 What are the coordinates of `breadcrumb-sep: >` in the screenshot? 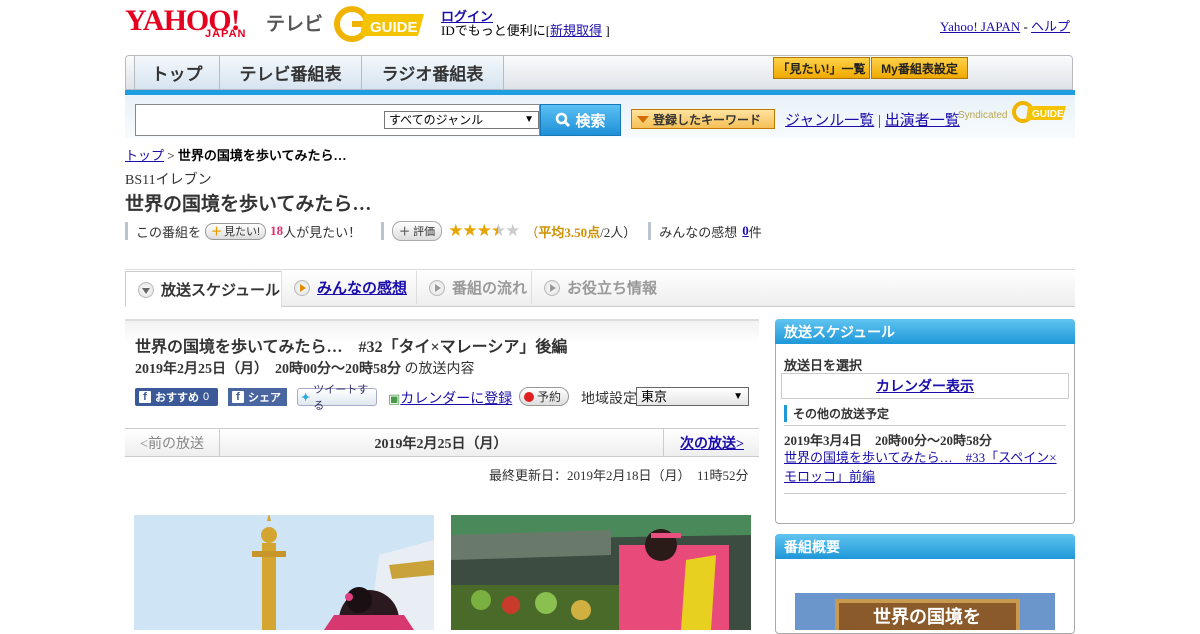 It's located at (171, 155).